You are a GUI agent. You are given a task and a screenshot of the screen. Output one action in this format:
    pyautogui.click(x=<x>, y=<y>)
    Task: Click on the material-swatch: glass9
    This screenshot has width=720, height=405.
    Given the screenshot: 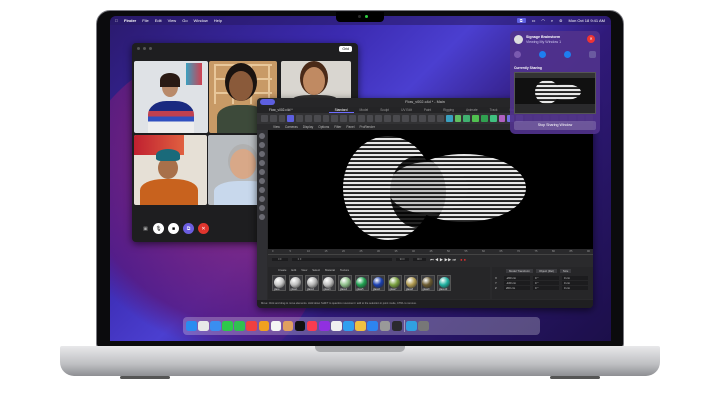 What is the action you would take?
    pyautogui.click(x=427, y=283)
    